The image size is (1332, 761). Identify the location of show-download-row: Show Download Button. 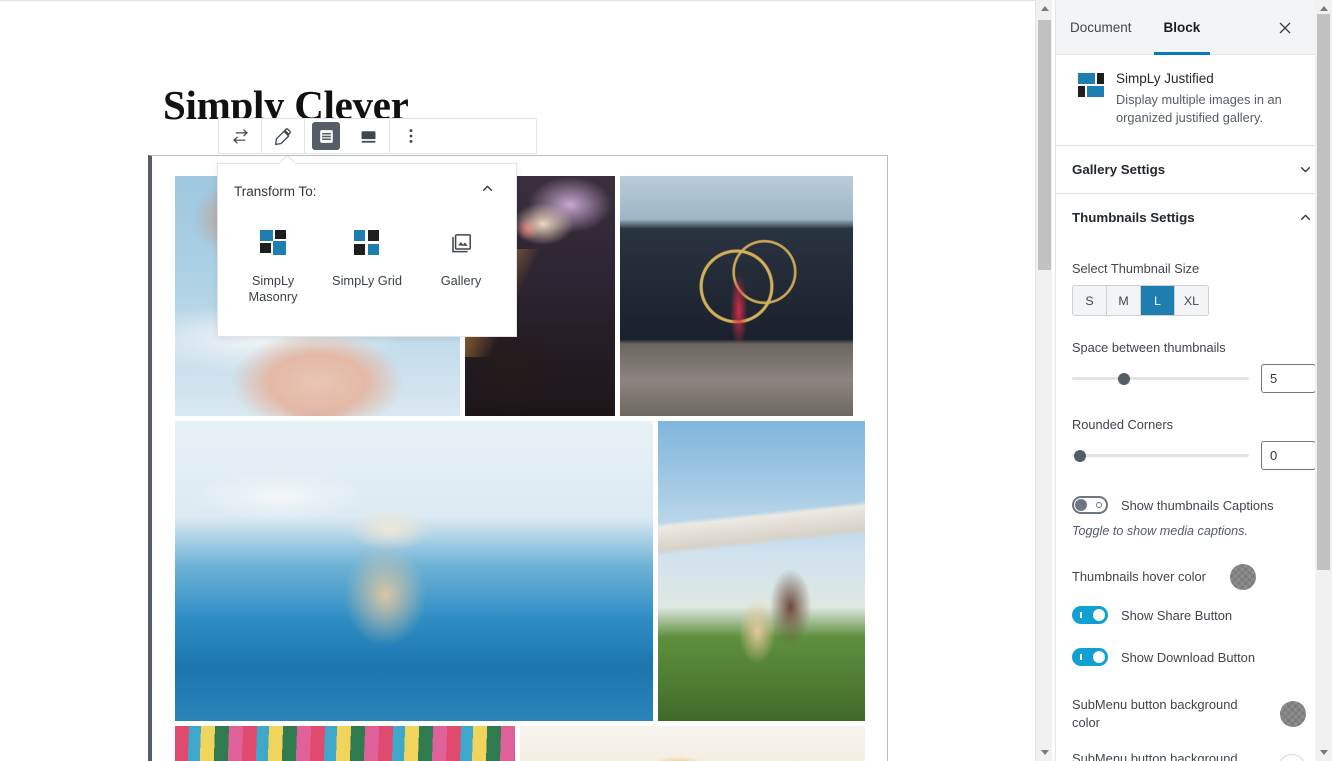
(1194, 657).